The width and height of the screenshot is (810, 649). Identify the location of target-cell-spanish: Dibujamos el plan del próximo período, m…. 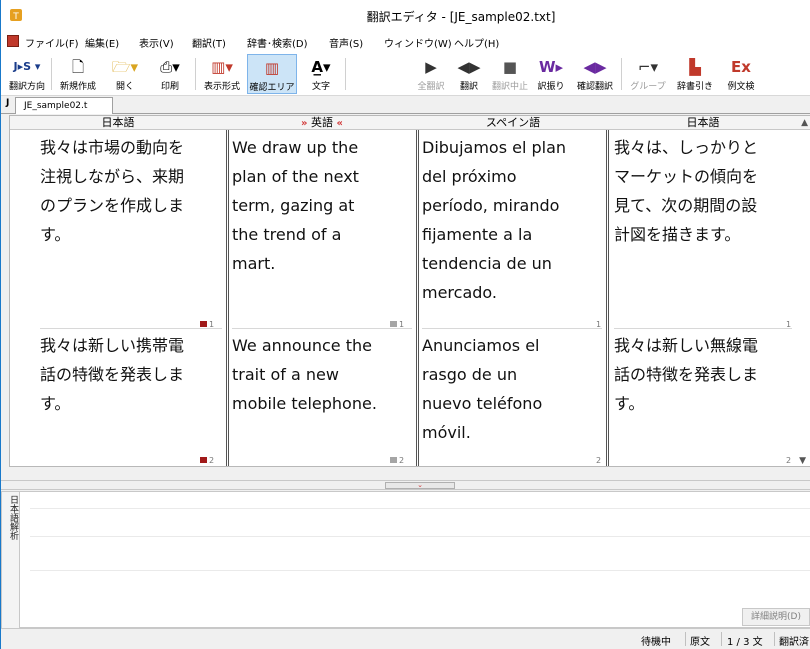
(494, 220).